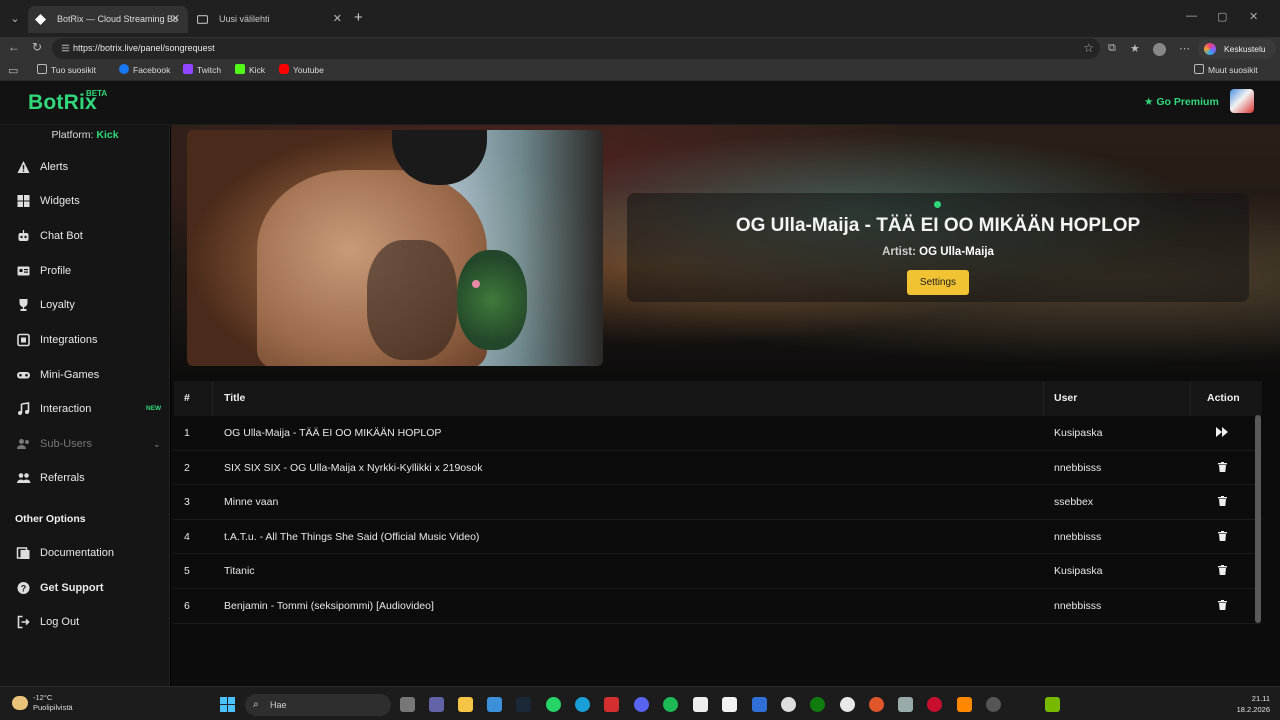 This screenshot has width=1280, height=720. I want to click on logitech-icon, so click(700, 704).